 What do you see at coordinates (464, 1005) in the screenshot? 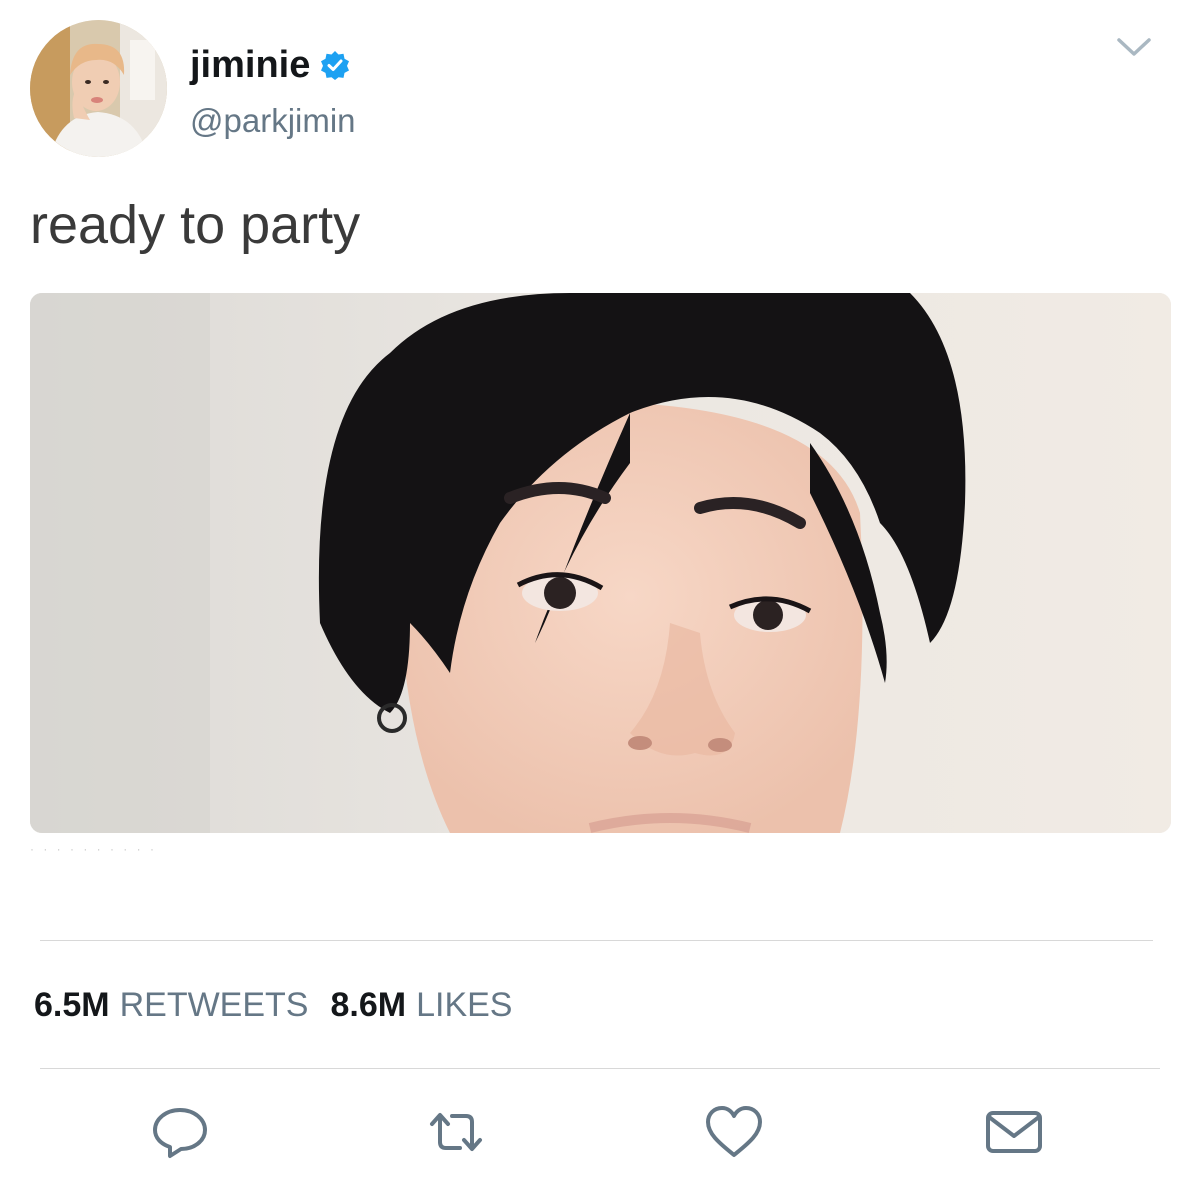
I see `likes-label: LIKES` at bounding box center [464, 1005].